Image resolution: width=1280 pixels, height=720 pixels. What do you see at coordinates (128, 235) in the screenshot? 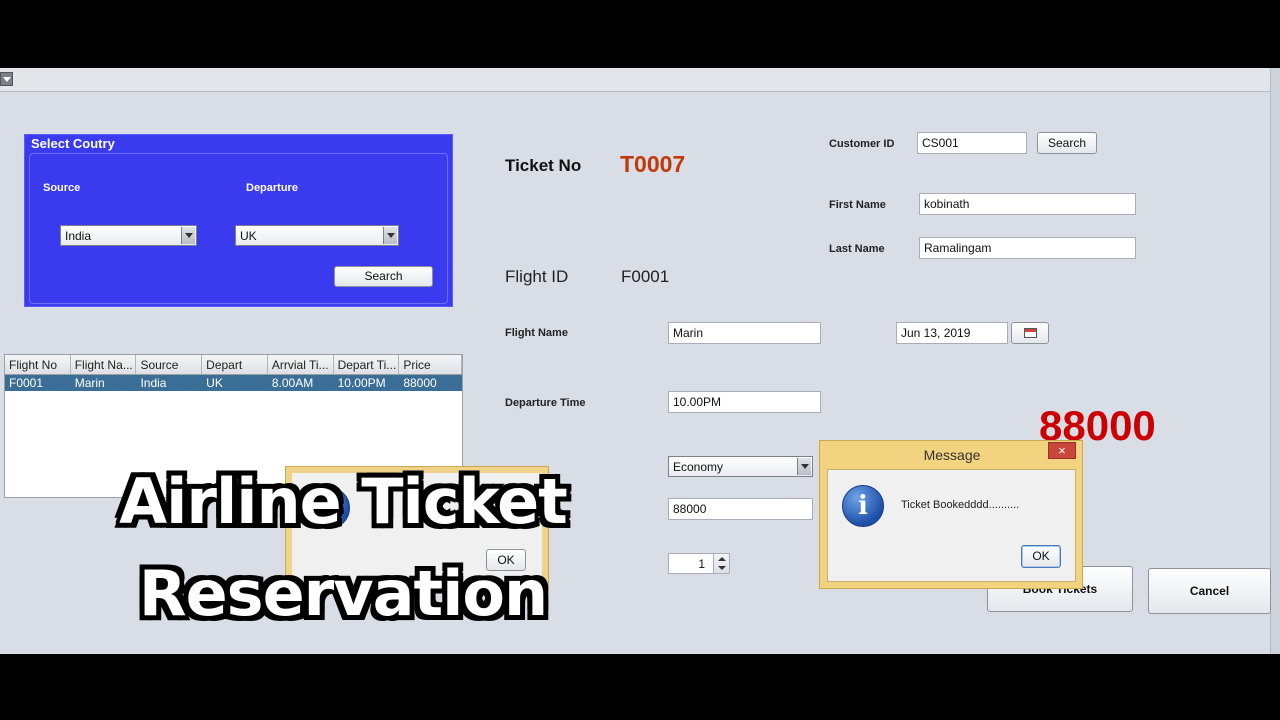
I see `source-select: India` at bounding box center [128, 235].